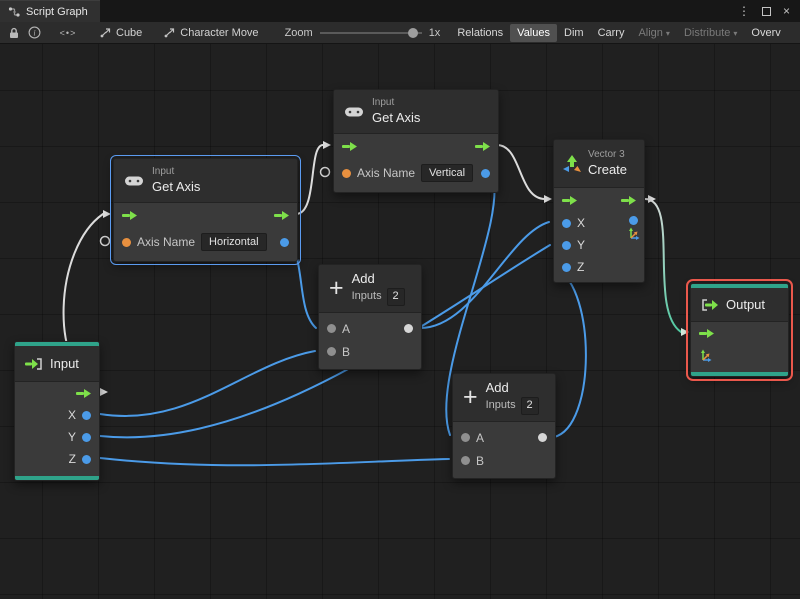 This screenshot has width=800, height=599. I want to click on zoom-slider, so click(370, 33).